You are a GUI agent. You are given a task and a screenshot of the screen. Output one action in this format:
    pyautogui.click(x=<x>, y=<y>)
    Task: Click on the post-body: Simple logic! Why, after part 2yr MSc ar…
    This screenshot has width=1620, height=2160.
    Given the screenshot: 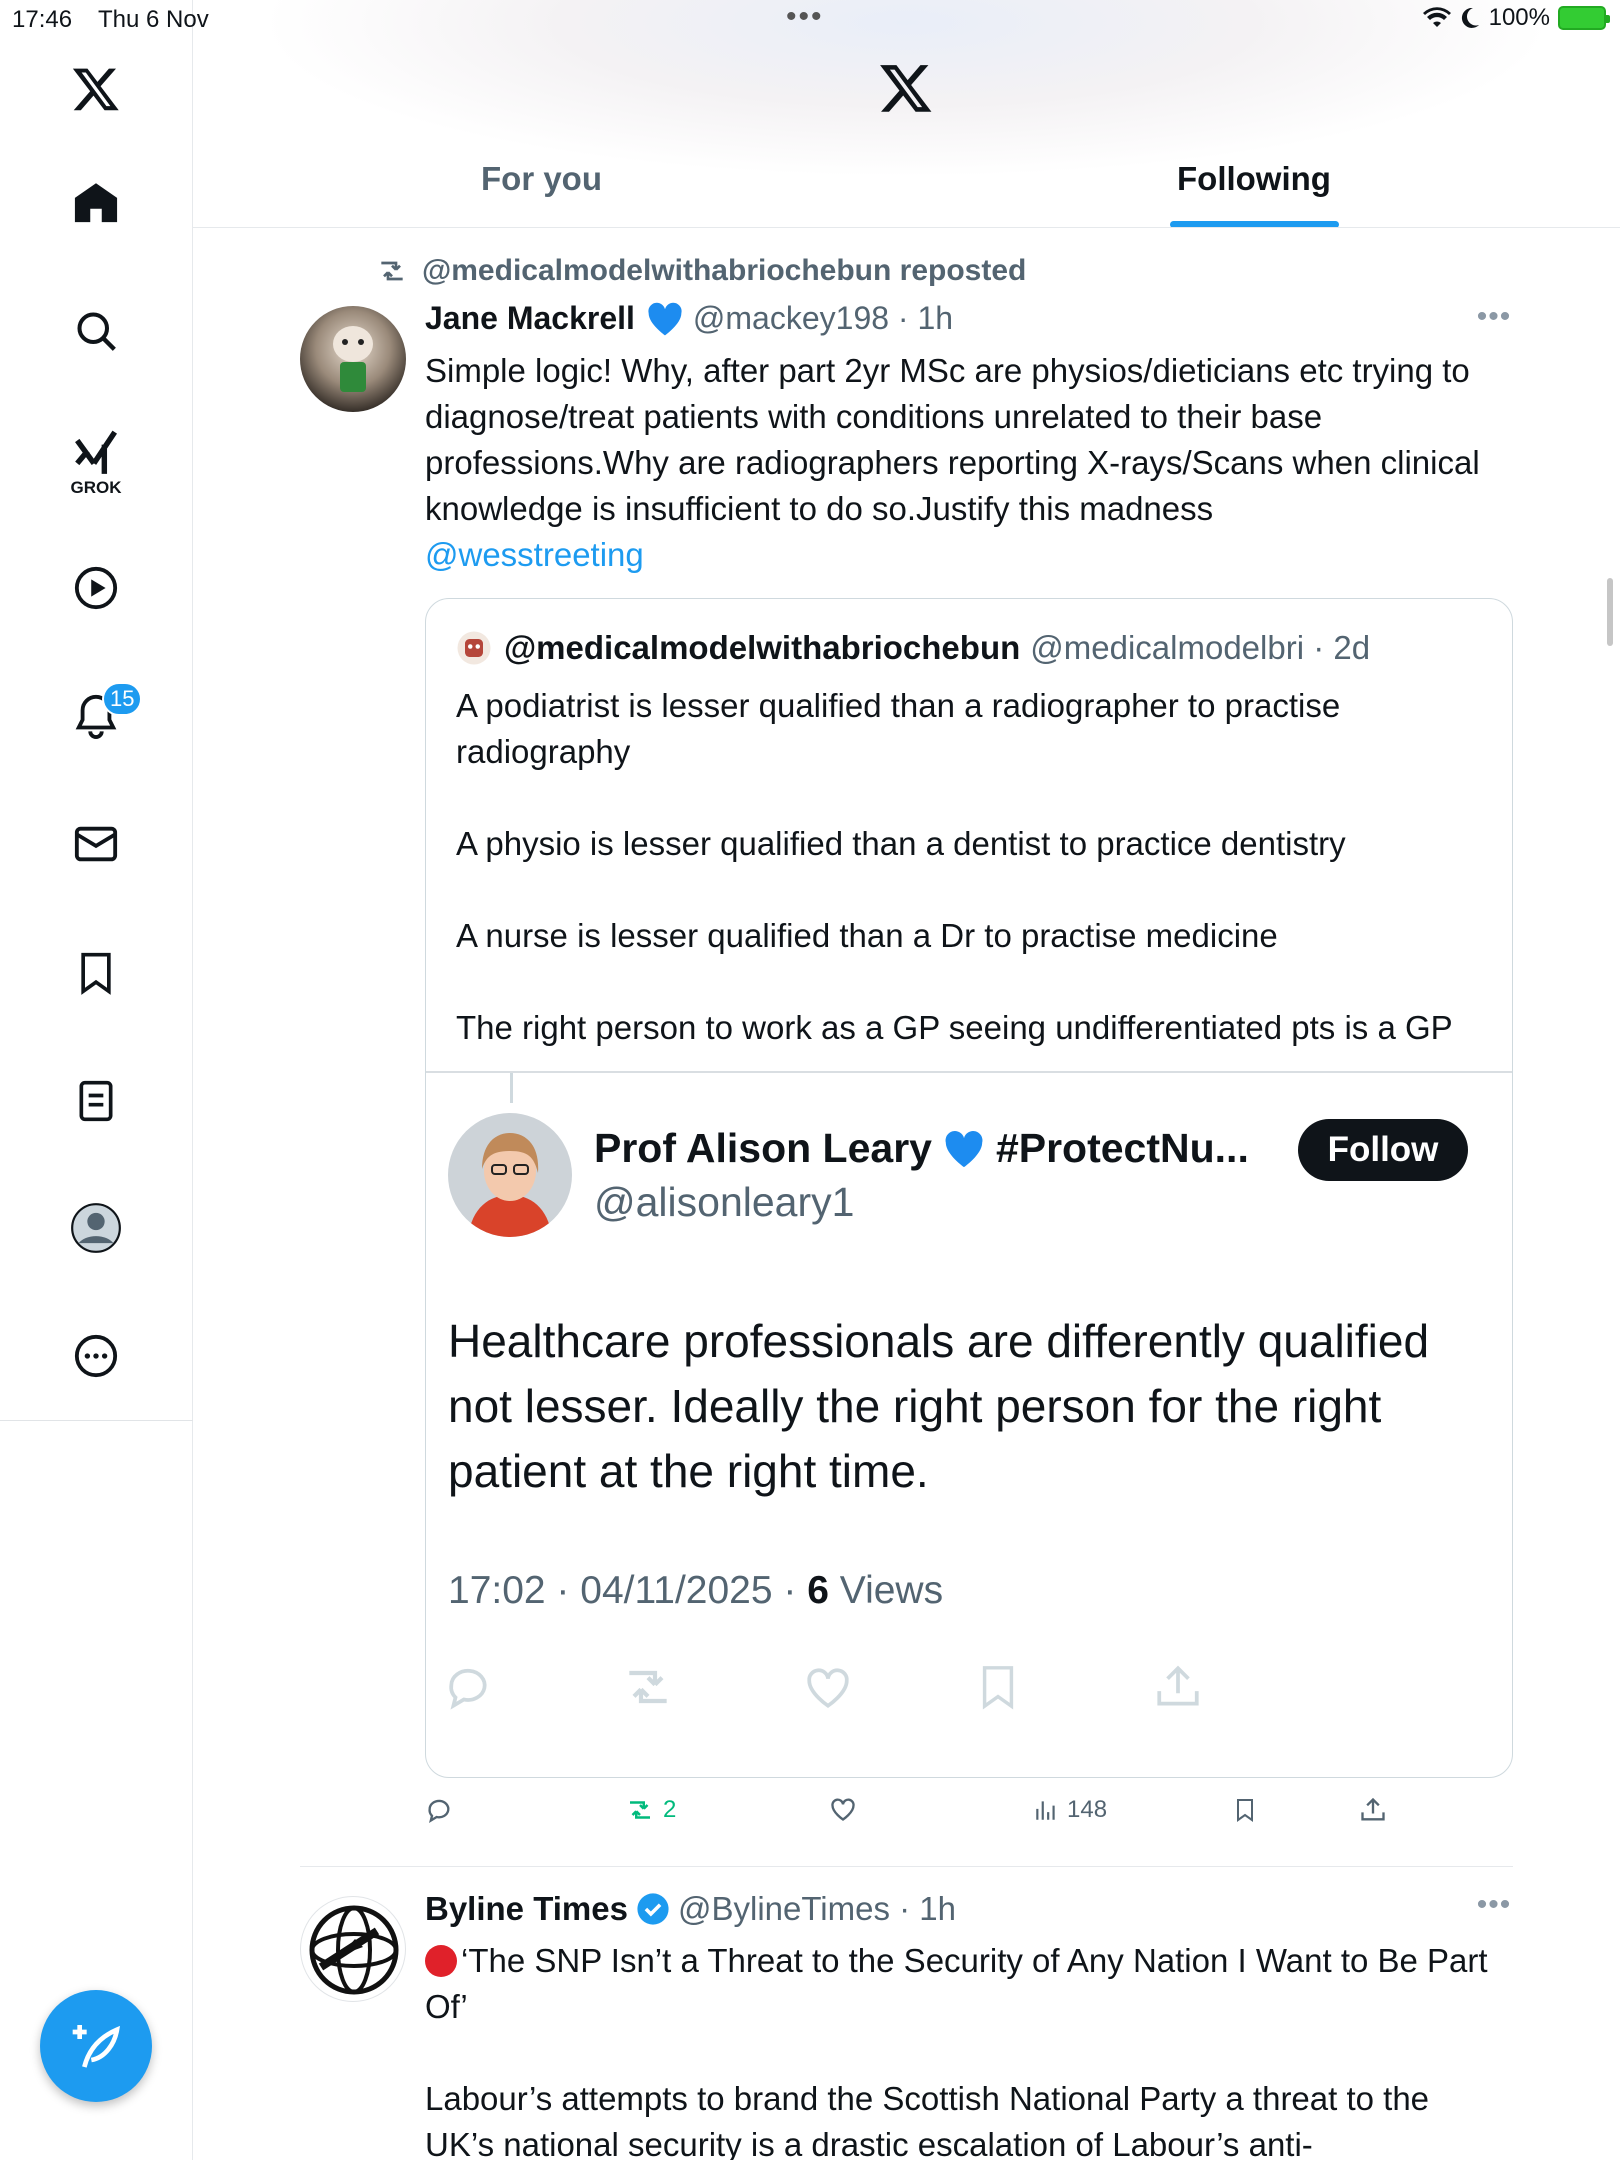 What is the action you would take?
    pyautogui.click(x=965, y=463)
    